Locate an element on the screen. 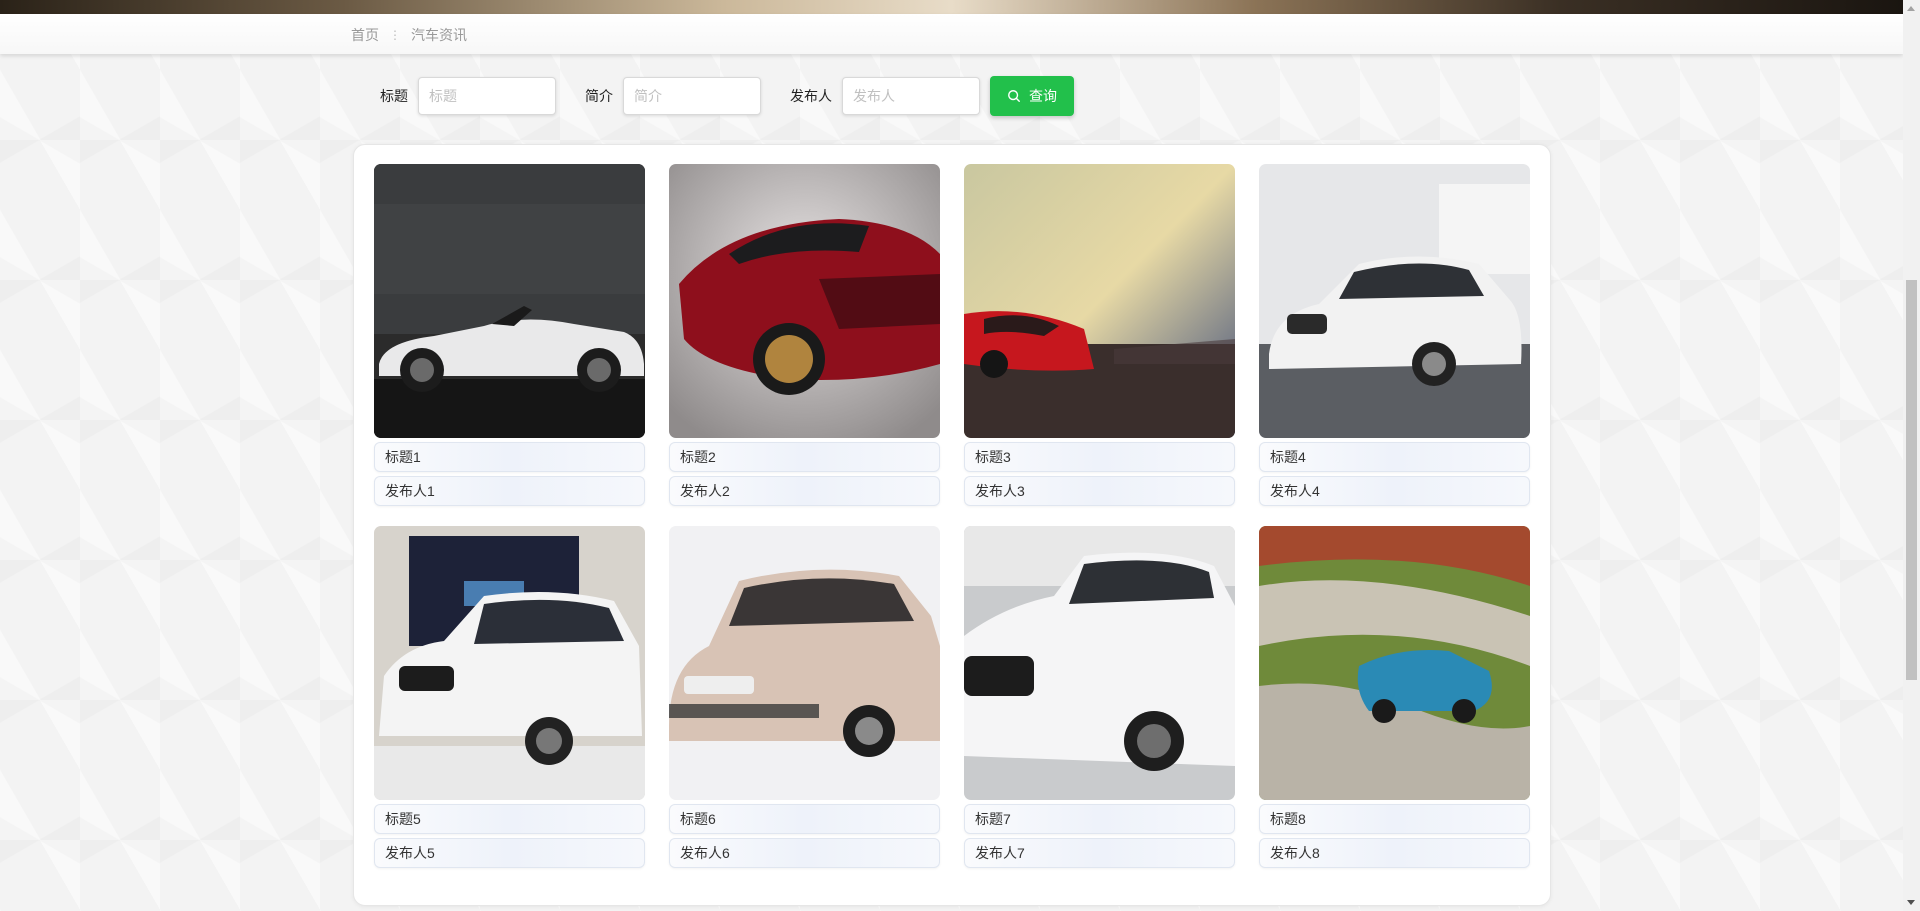 This screenshot has height=911, width=1920. card-title: 标题7 is located at coordinates (1099, 819).